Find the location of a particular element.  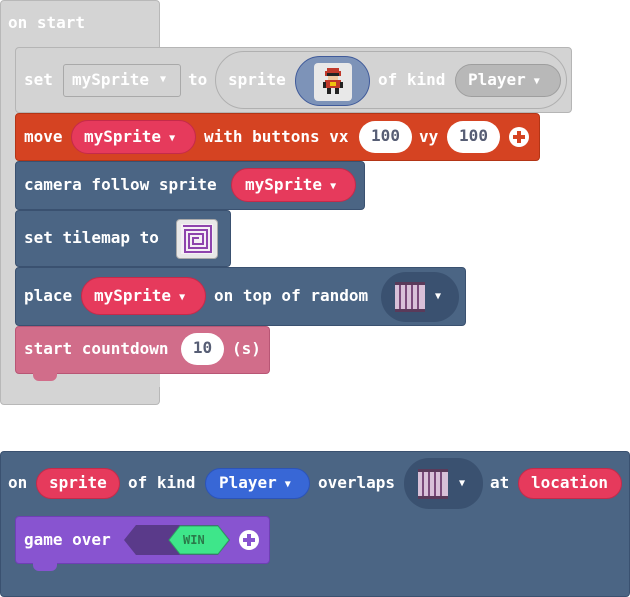

vy-label: vy is located at coordinates (429, 136).